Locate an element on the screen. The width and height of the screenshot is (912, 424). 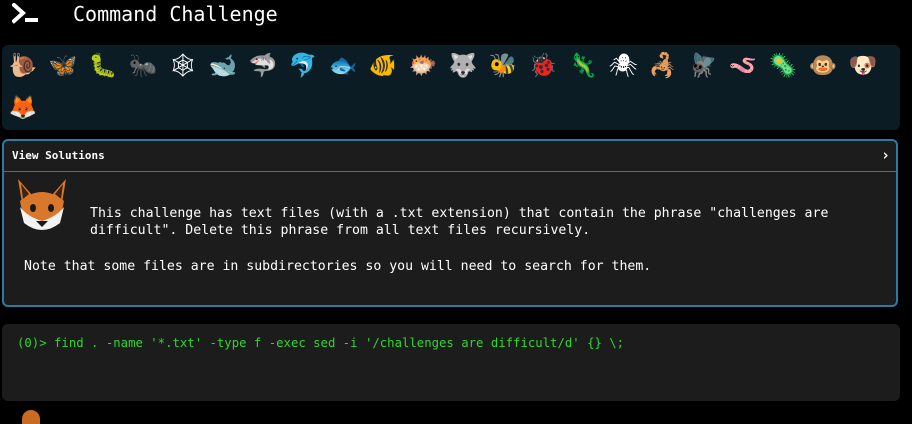
view-solutions-toggle: View Solutions › is located at coordinates (450, 156).